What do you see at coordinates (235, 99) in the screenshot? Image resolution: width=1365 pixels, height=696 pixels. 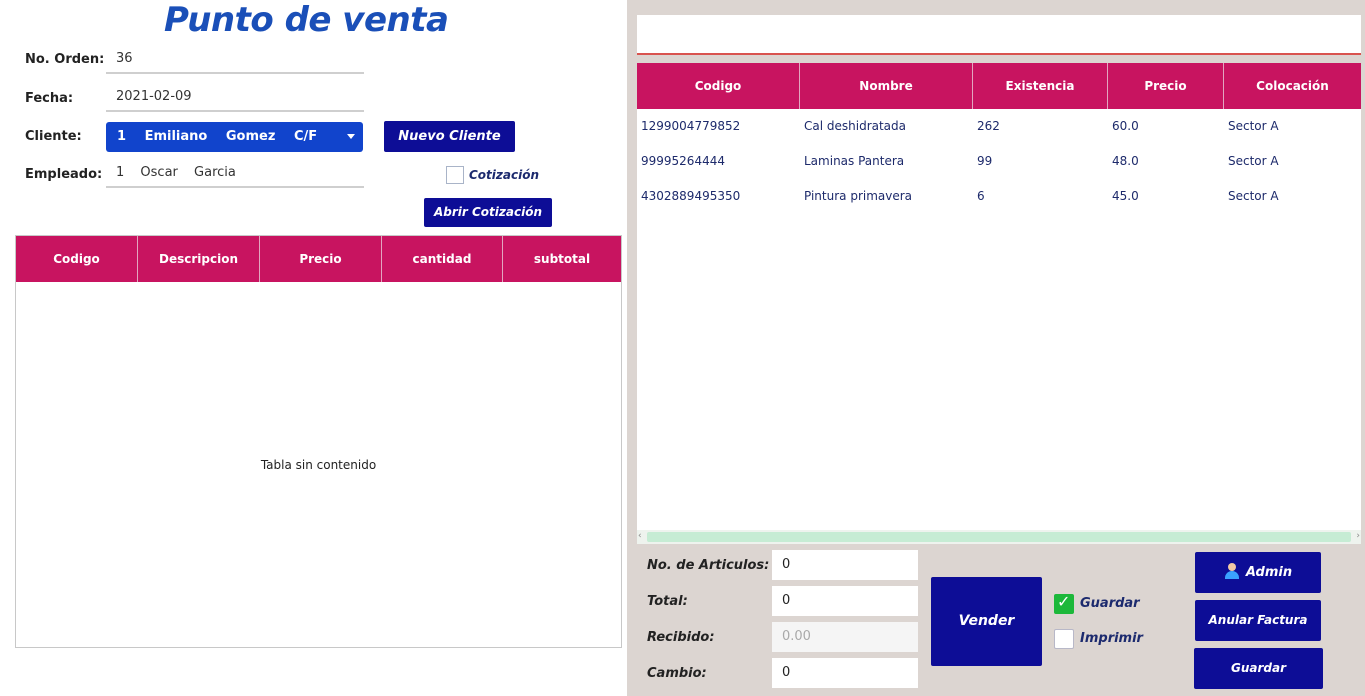 I see `fecha-field: 2021-02-09` at bounding box center [235, 99].